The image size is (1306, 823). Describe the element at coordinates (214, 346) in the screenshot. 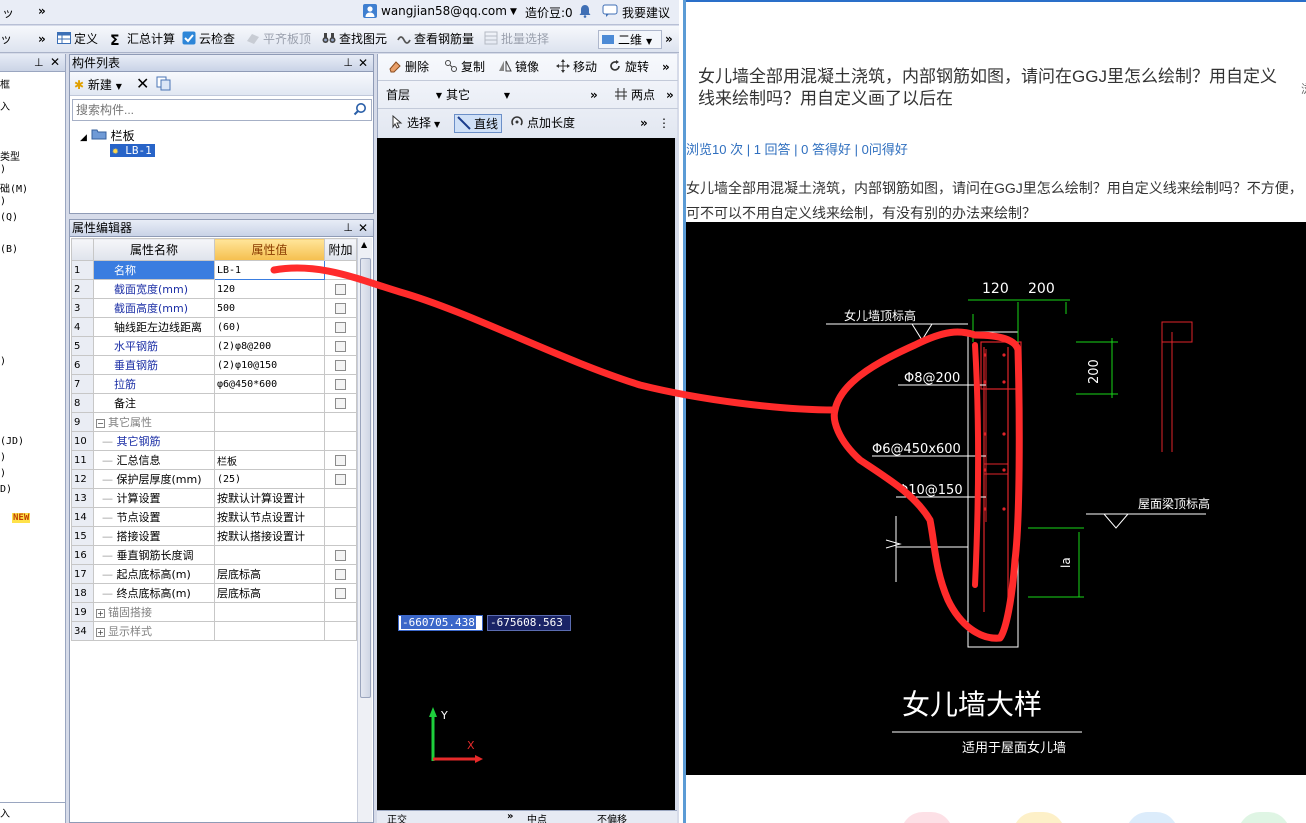

I see `property-row: 5 水平钢筋 (2)φ8@200` at that location.